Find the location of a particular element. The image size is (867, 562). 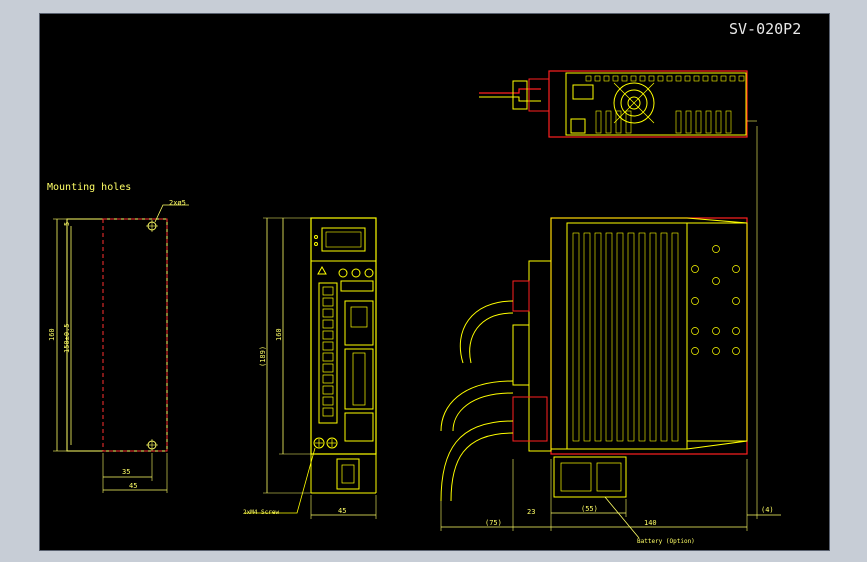

dim-mount-width: 45 is located at coordinates (133, 486).